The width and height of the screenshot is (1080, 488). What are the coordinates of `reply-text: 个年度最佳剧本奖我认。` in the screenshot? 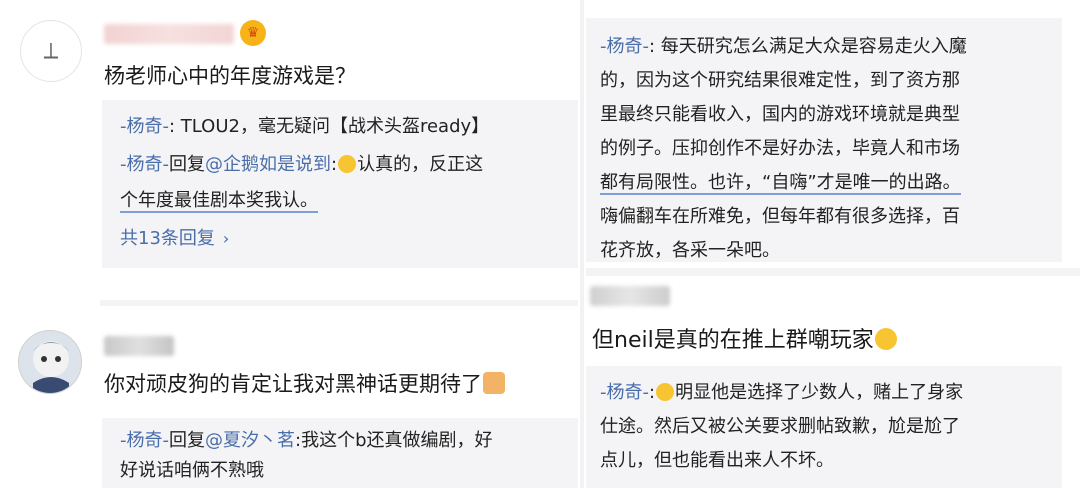 It's located at (219, 201).